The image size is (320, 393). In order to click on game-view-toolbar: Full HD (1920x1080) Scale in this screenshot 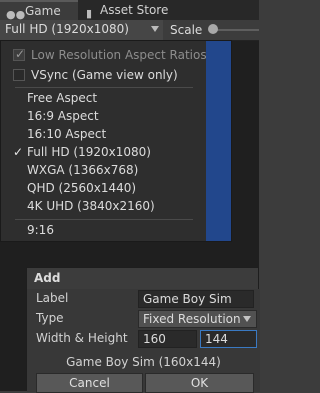, I will do `click(129, 30)`.